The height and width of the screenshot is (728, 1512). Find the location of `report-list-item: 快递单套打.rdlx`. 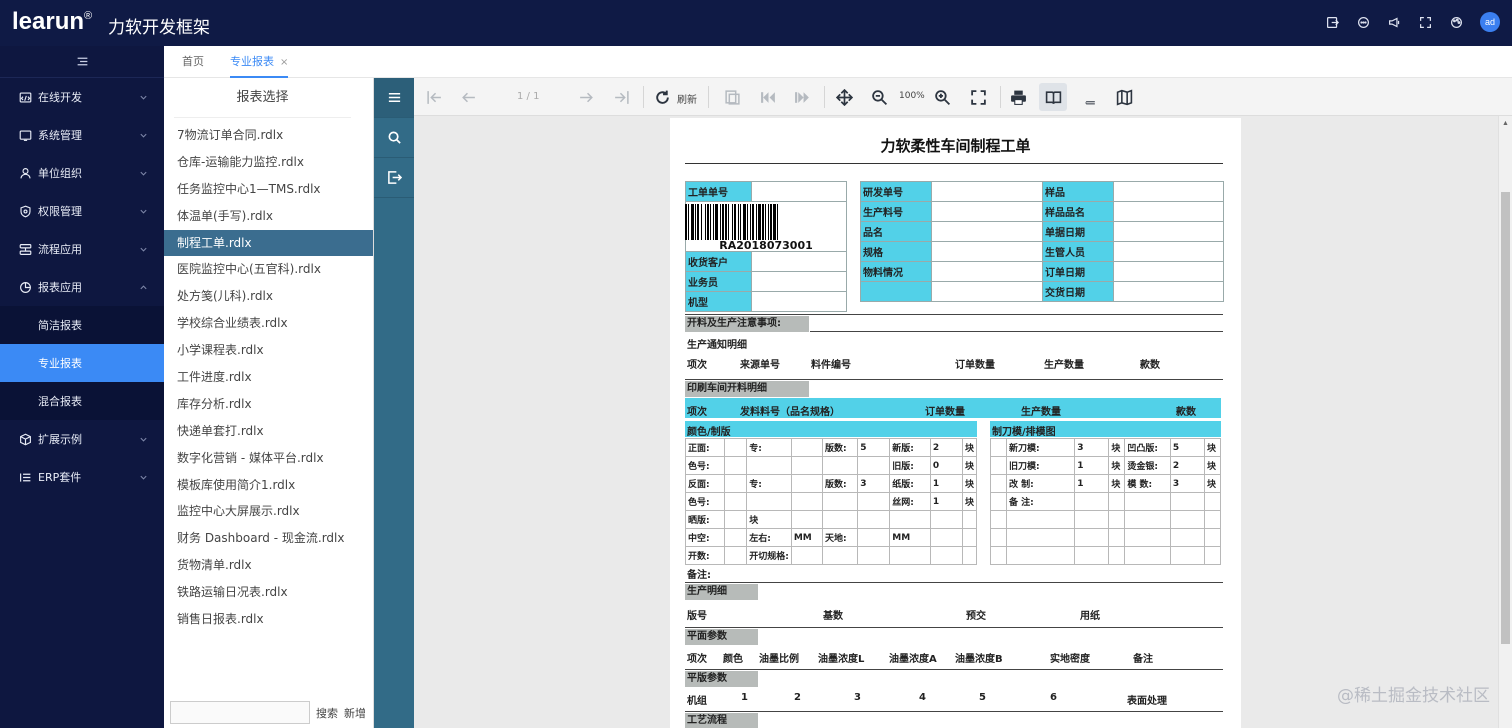

report-list-item: 快递单套打.rdlx is located at coordinates (268, 431).